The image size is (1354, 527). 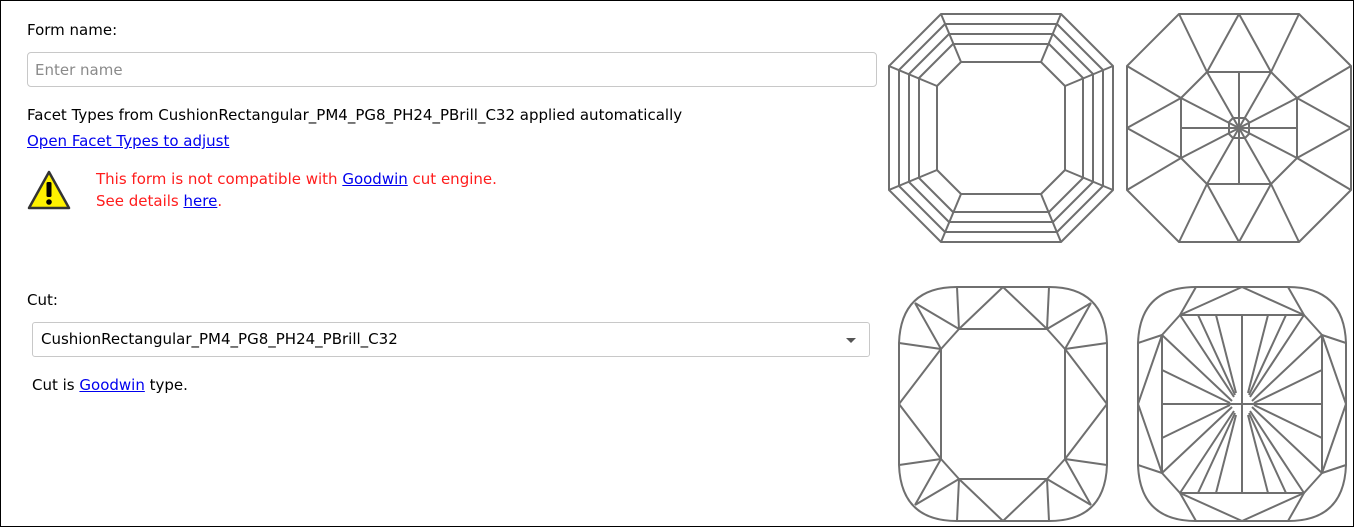 I want to click on cut-type-info: Cut is Goodwin type., so click(x=110, y=385).